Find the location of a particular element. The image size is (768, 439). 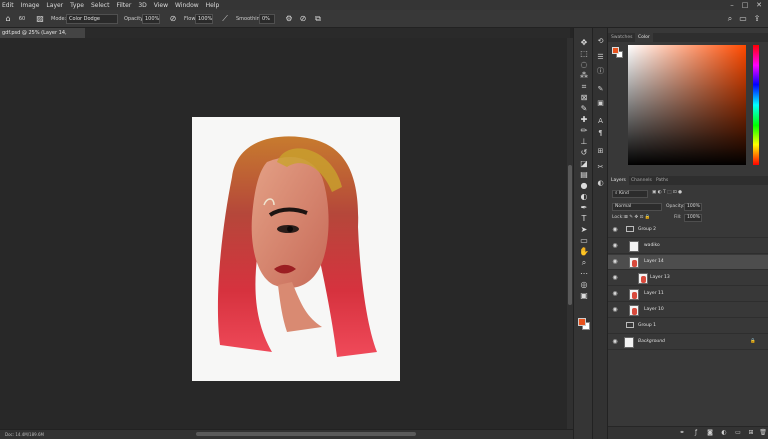

adjustments-panel-icon: ◐ is located at coordinates (600, 183).